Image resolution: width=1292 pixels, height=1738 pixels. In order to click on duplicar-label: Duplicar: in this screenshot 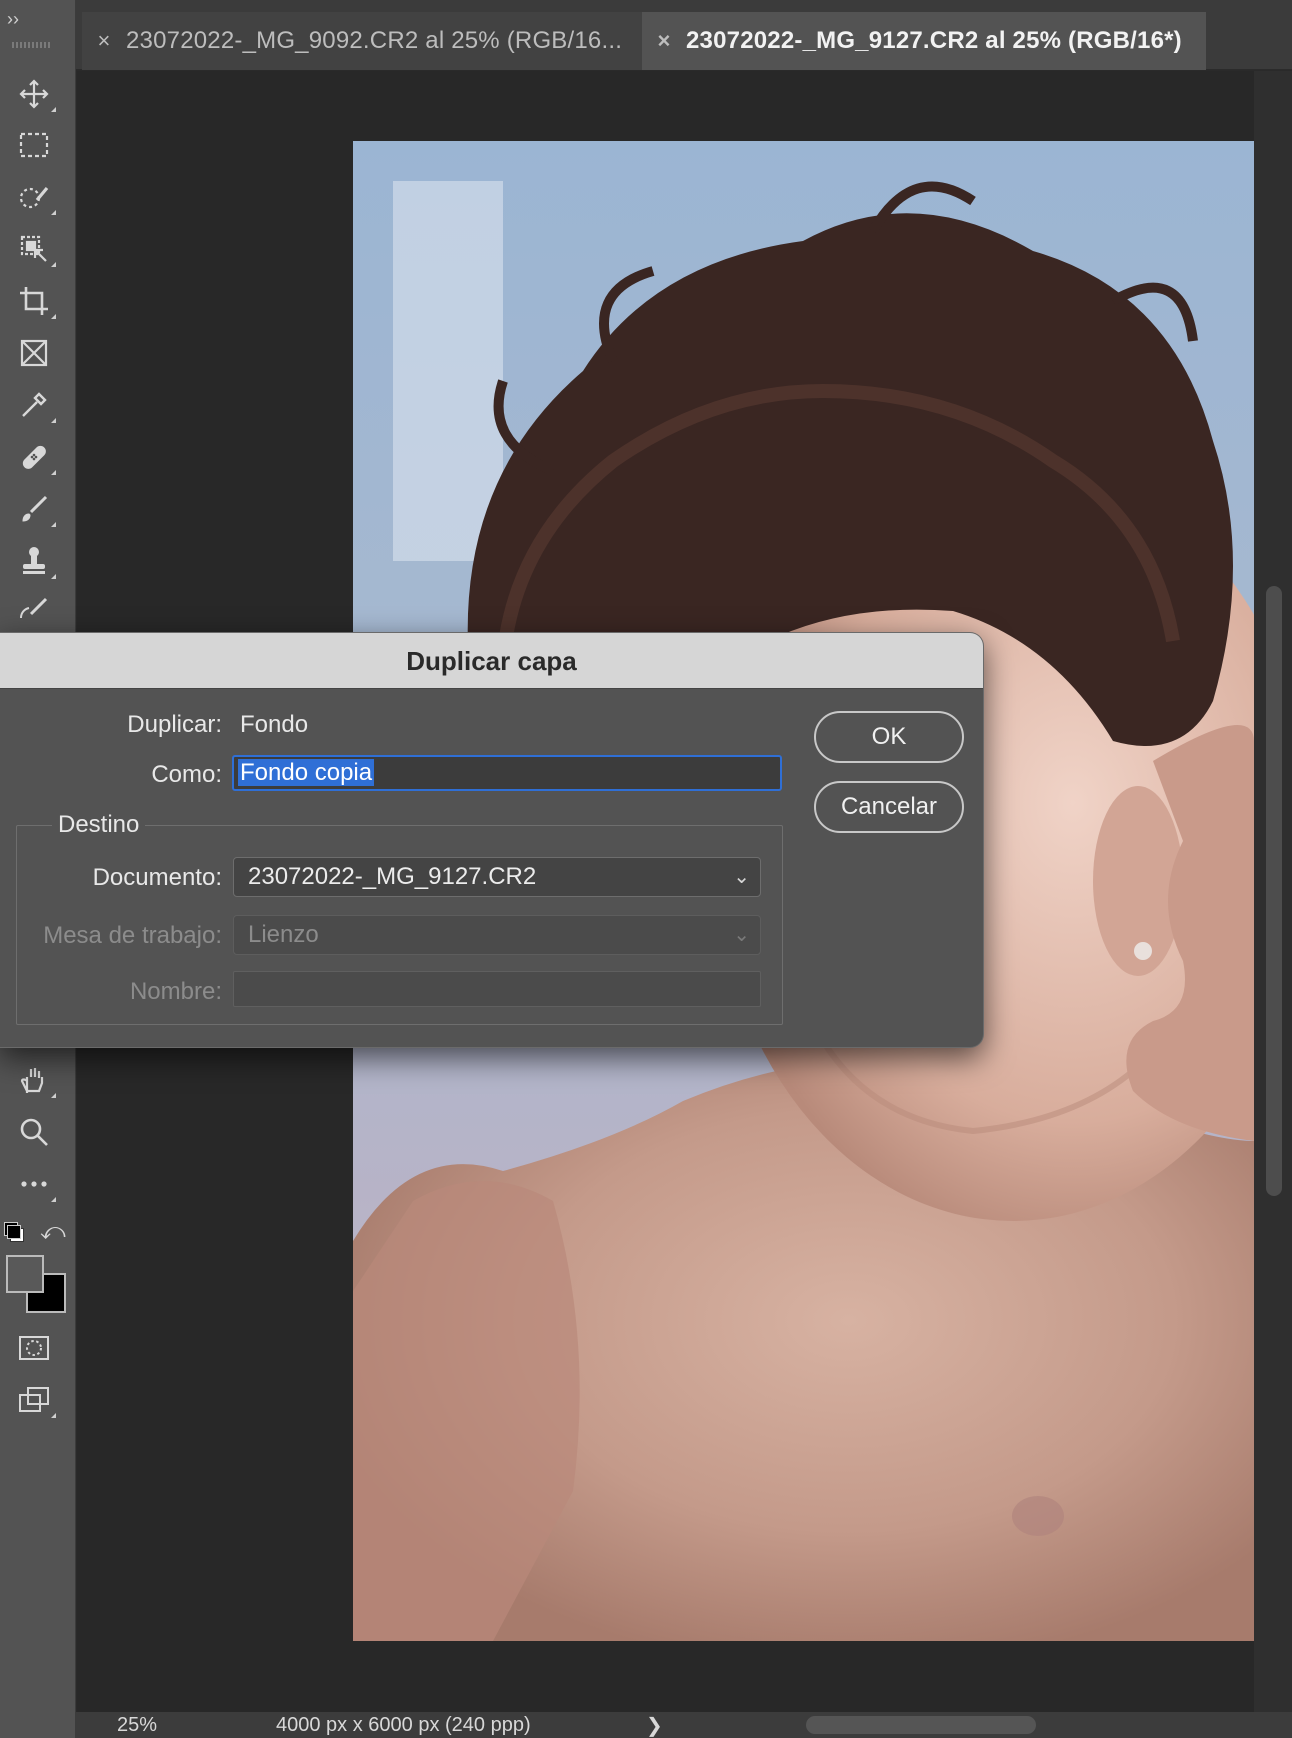, I will do `click(174, 724)`.